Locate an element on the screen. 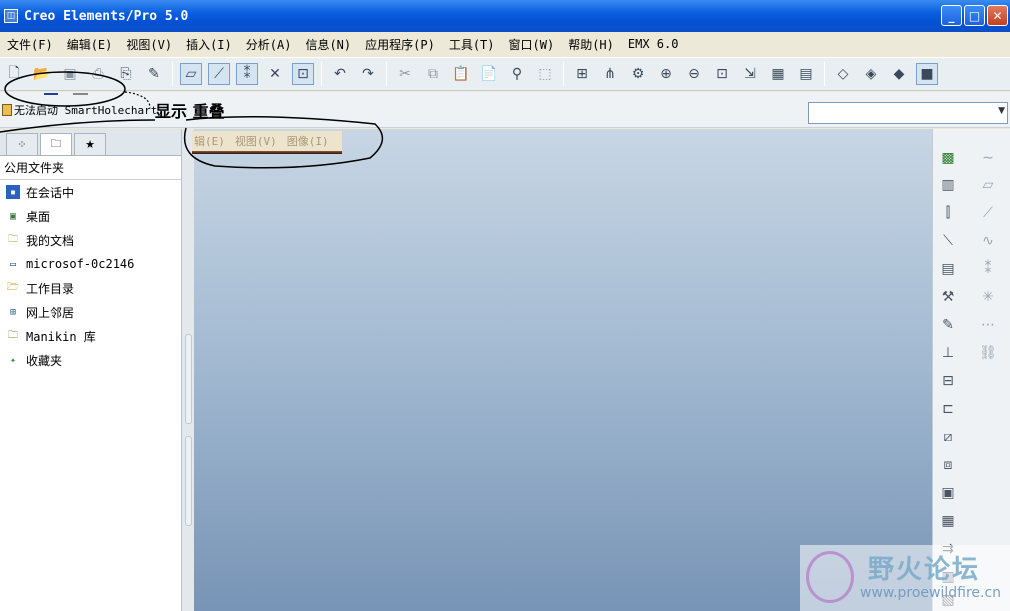 This screenshot has width=1010, height=611. sketched-curve-icon: ∿ is located at coordinates (988, 241).